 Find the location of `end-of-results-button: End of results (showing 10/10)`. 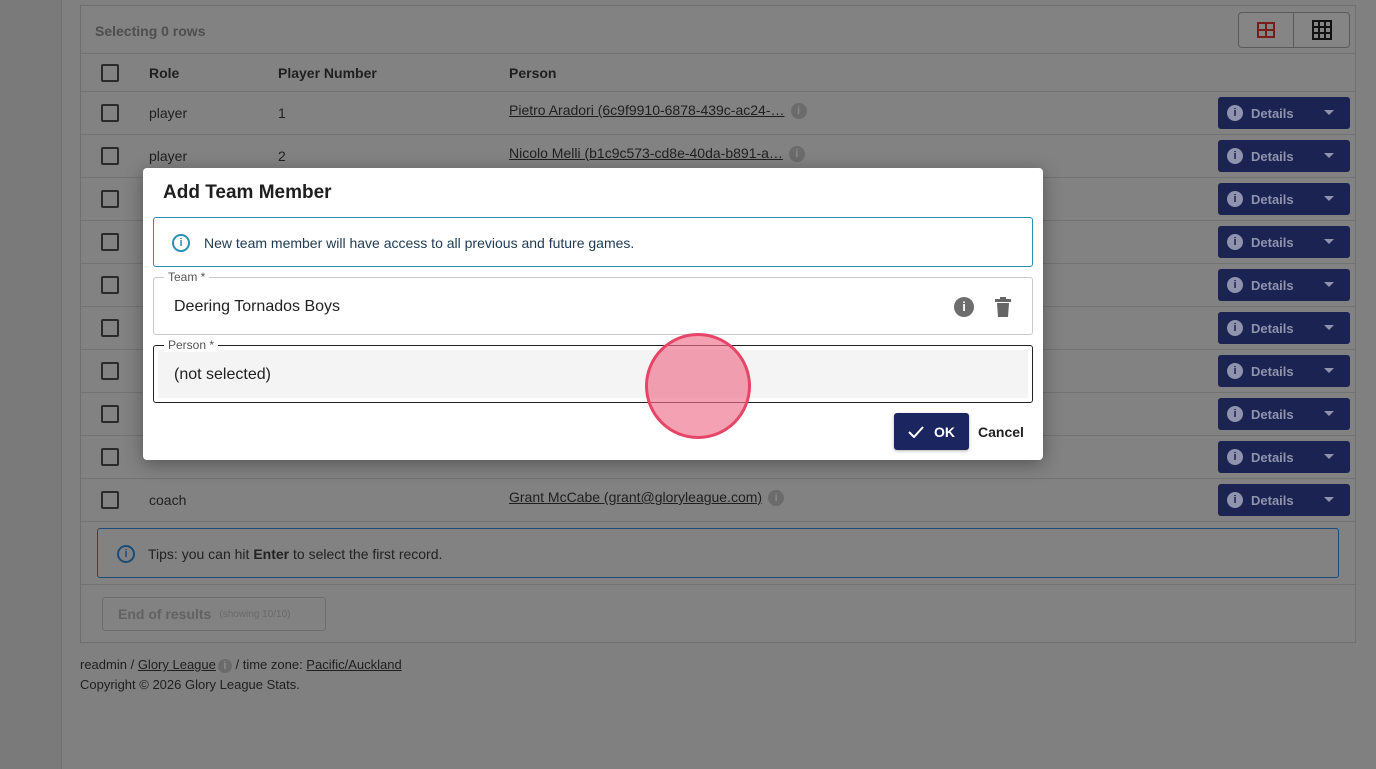

end-of-results-button: End of results (showing 10/10) is located at coordinates (214, 614).